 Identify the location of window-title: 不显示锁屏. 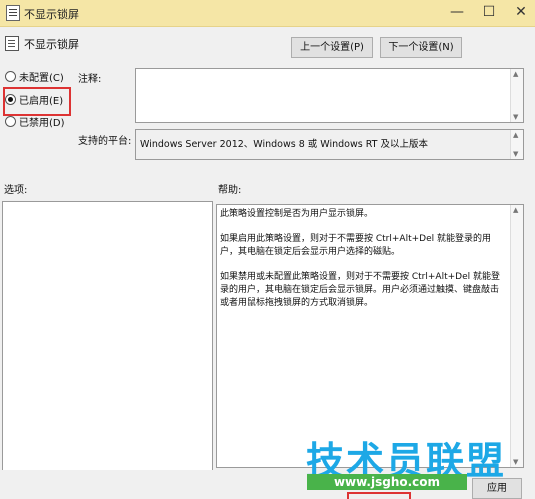
(51, 14).